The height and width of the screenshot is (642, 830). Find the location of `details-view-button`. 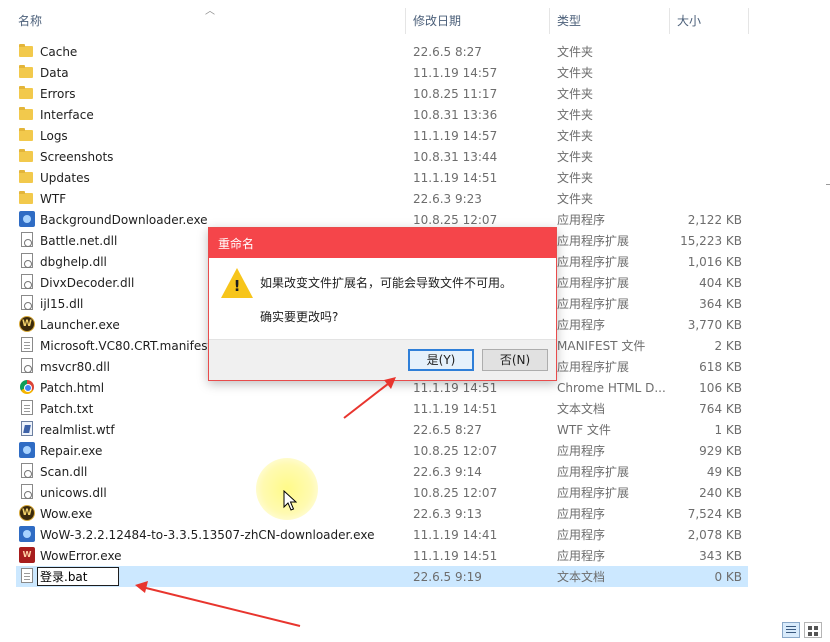

details-view-button is located at coordinates (791, 630).